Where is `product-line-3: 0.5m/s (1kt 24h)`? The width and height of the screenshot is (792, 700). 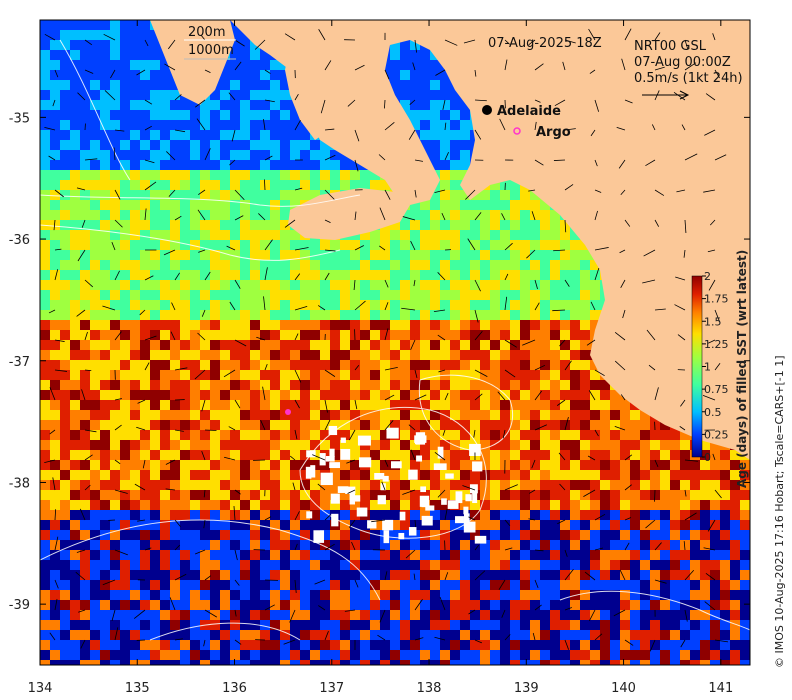
product-line-3: 0.5m/s (1kt 24h) is located at coordinates (688, 78).